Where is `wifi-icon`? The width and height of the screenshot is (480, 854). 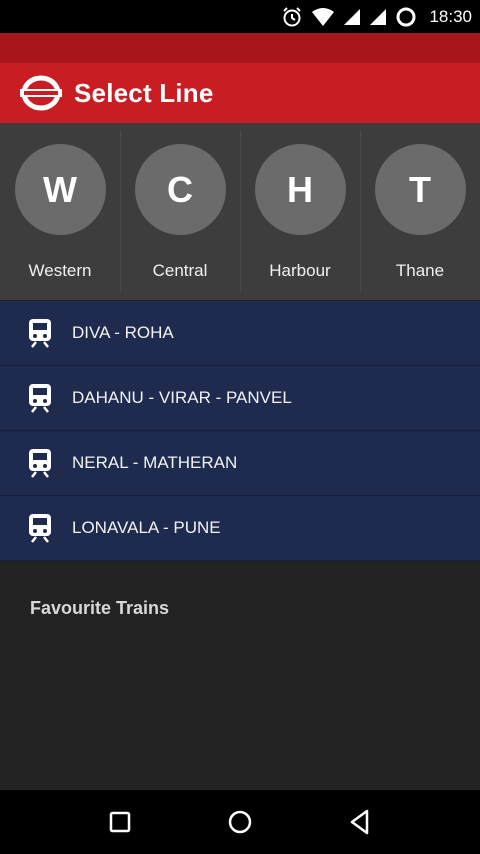
wifi-icon is located at coordinates (323, 17).